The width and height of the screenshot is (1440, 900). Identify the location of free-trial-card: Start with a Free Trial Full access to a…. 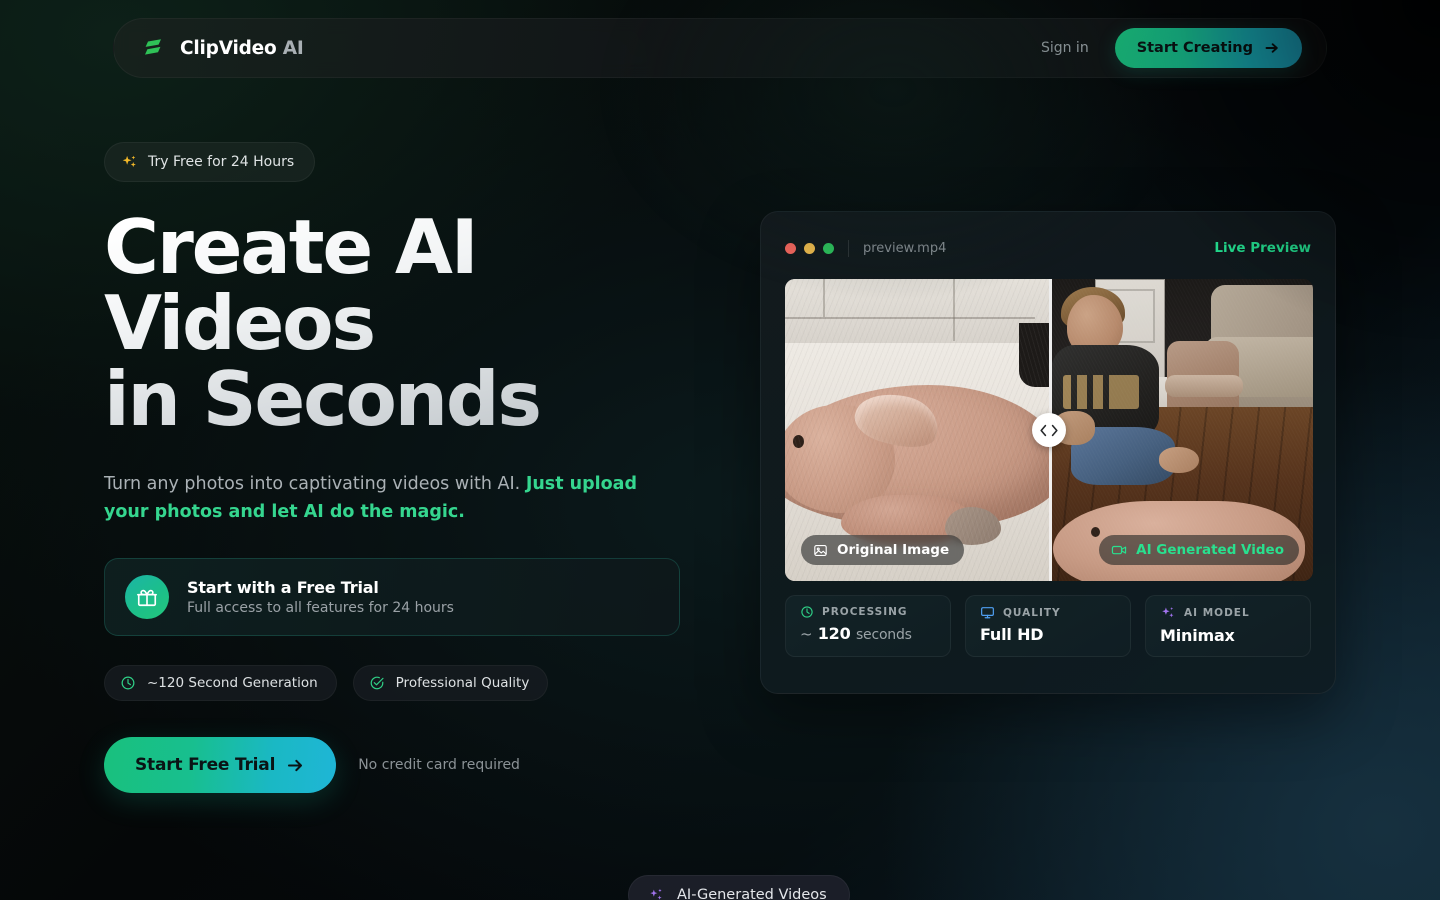
(392, 597).